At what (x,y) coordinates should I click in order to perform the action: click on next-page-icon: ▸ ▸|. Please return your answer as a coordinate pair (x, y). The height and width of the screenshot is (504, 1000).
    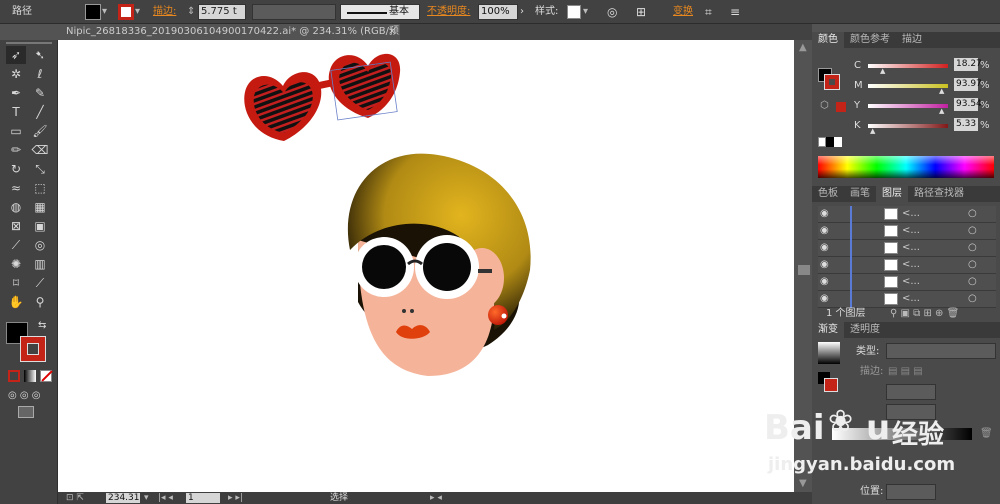
    Looking at the image, I should click on (235, 498).